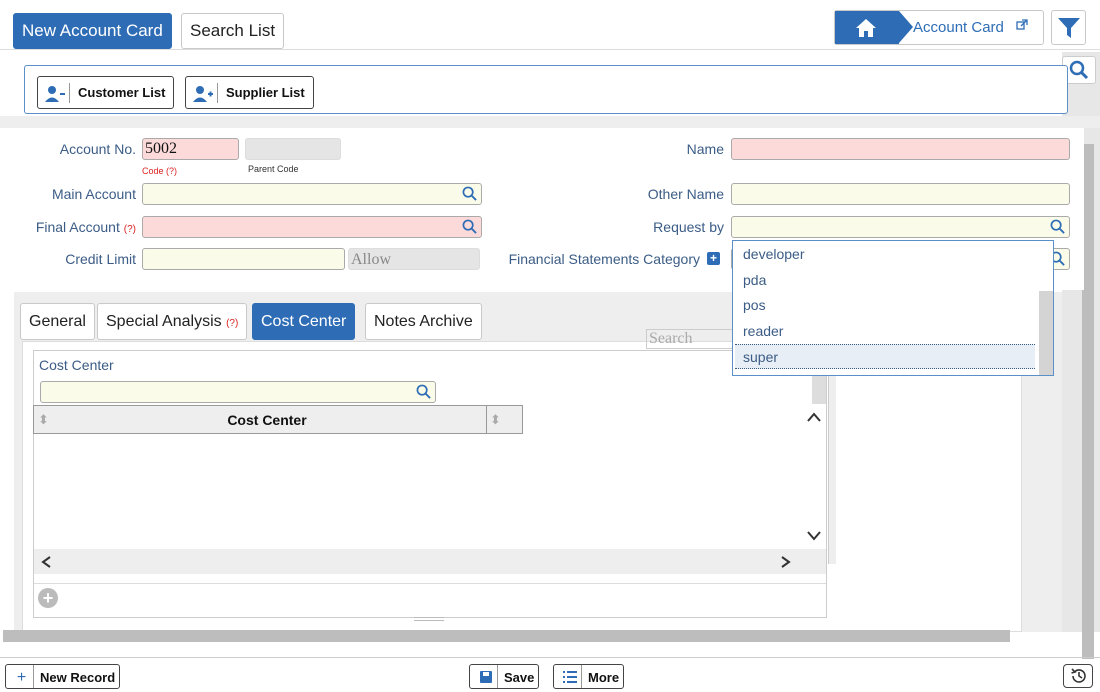 The image size is (1100, 692). What do you see at coordinates (763, 331) in the screenshot?
I see `dropdown-option: reader` at bounding box center [763, 331].